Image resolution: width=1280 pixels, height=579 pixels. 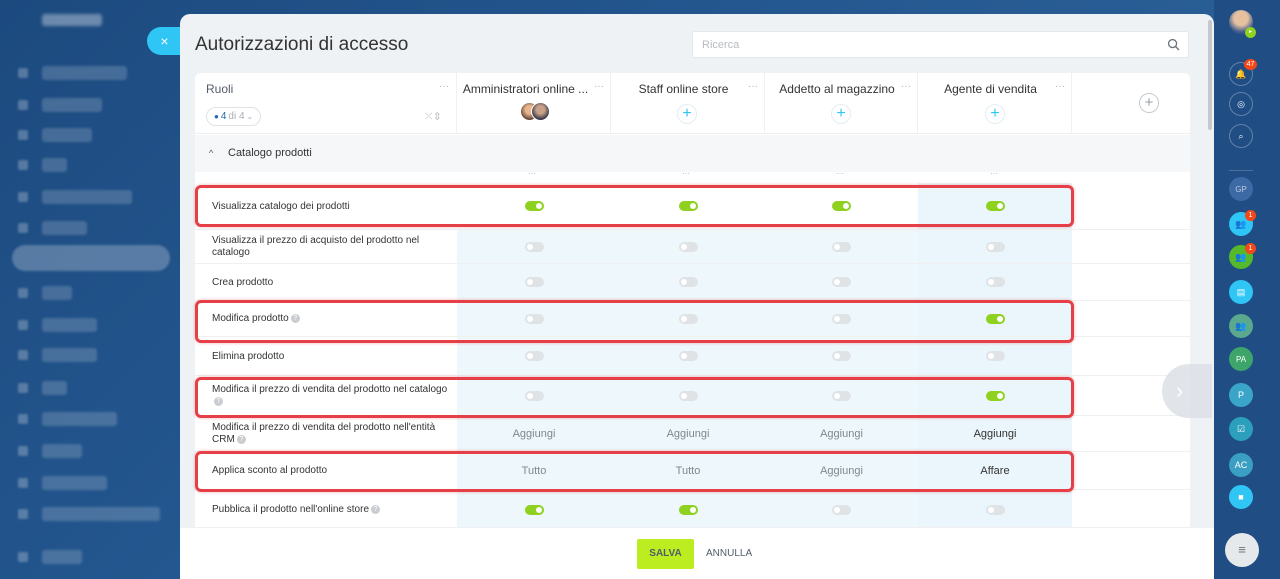 I want to click on permission-label: Pubblica il prodotto nell'online store?, so click(x=332, y=510).